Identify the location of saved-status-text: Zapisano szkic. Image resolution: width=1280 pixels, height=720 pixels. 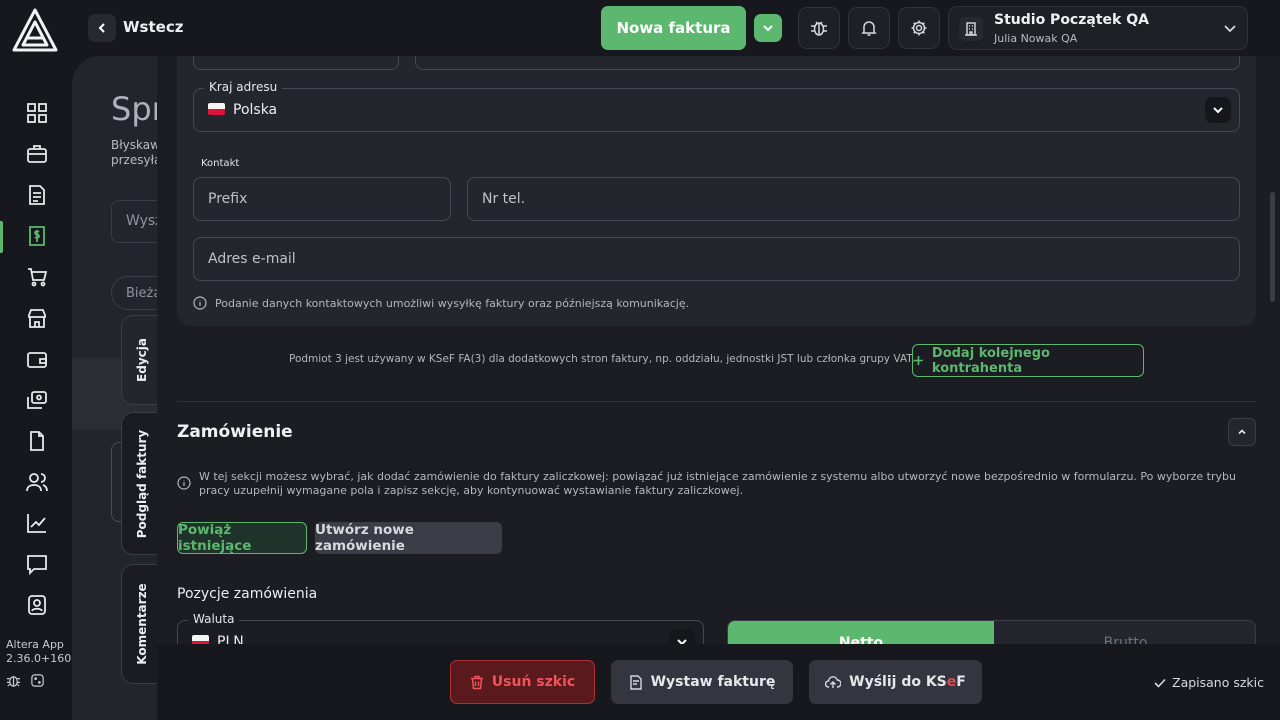
(1218, 682).